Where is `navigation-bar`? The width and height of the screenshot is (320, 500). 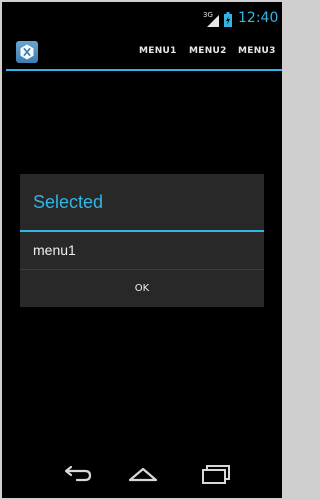
navigation-bar is located at coordinates (142, 474).